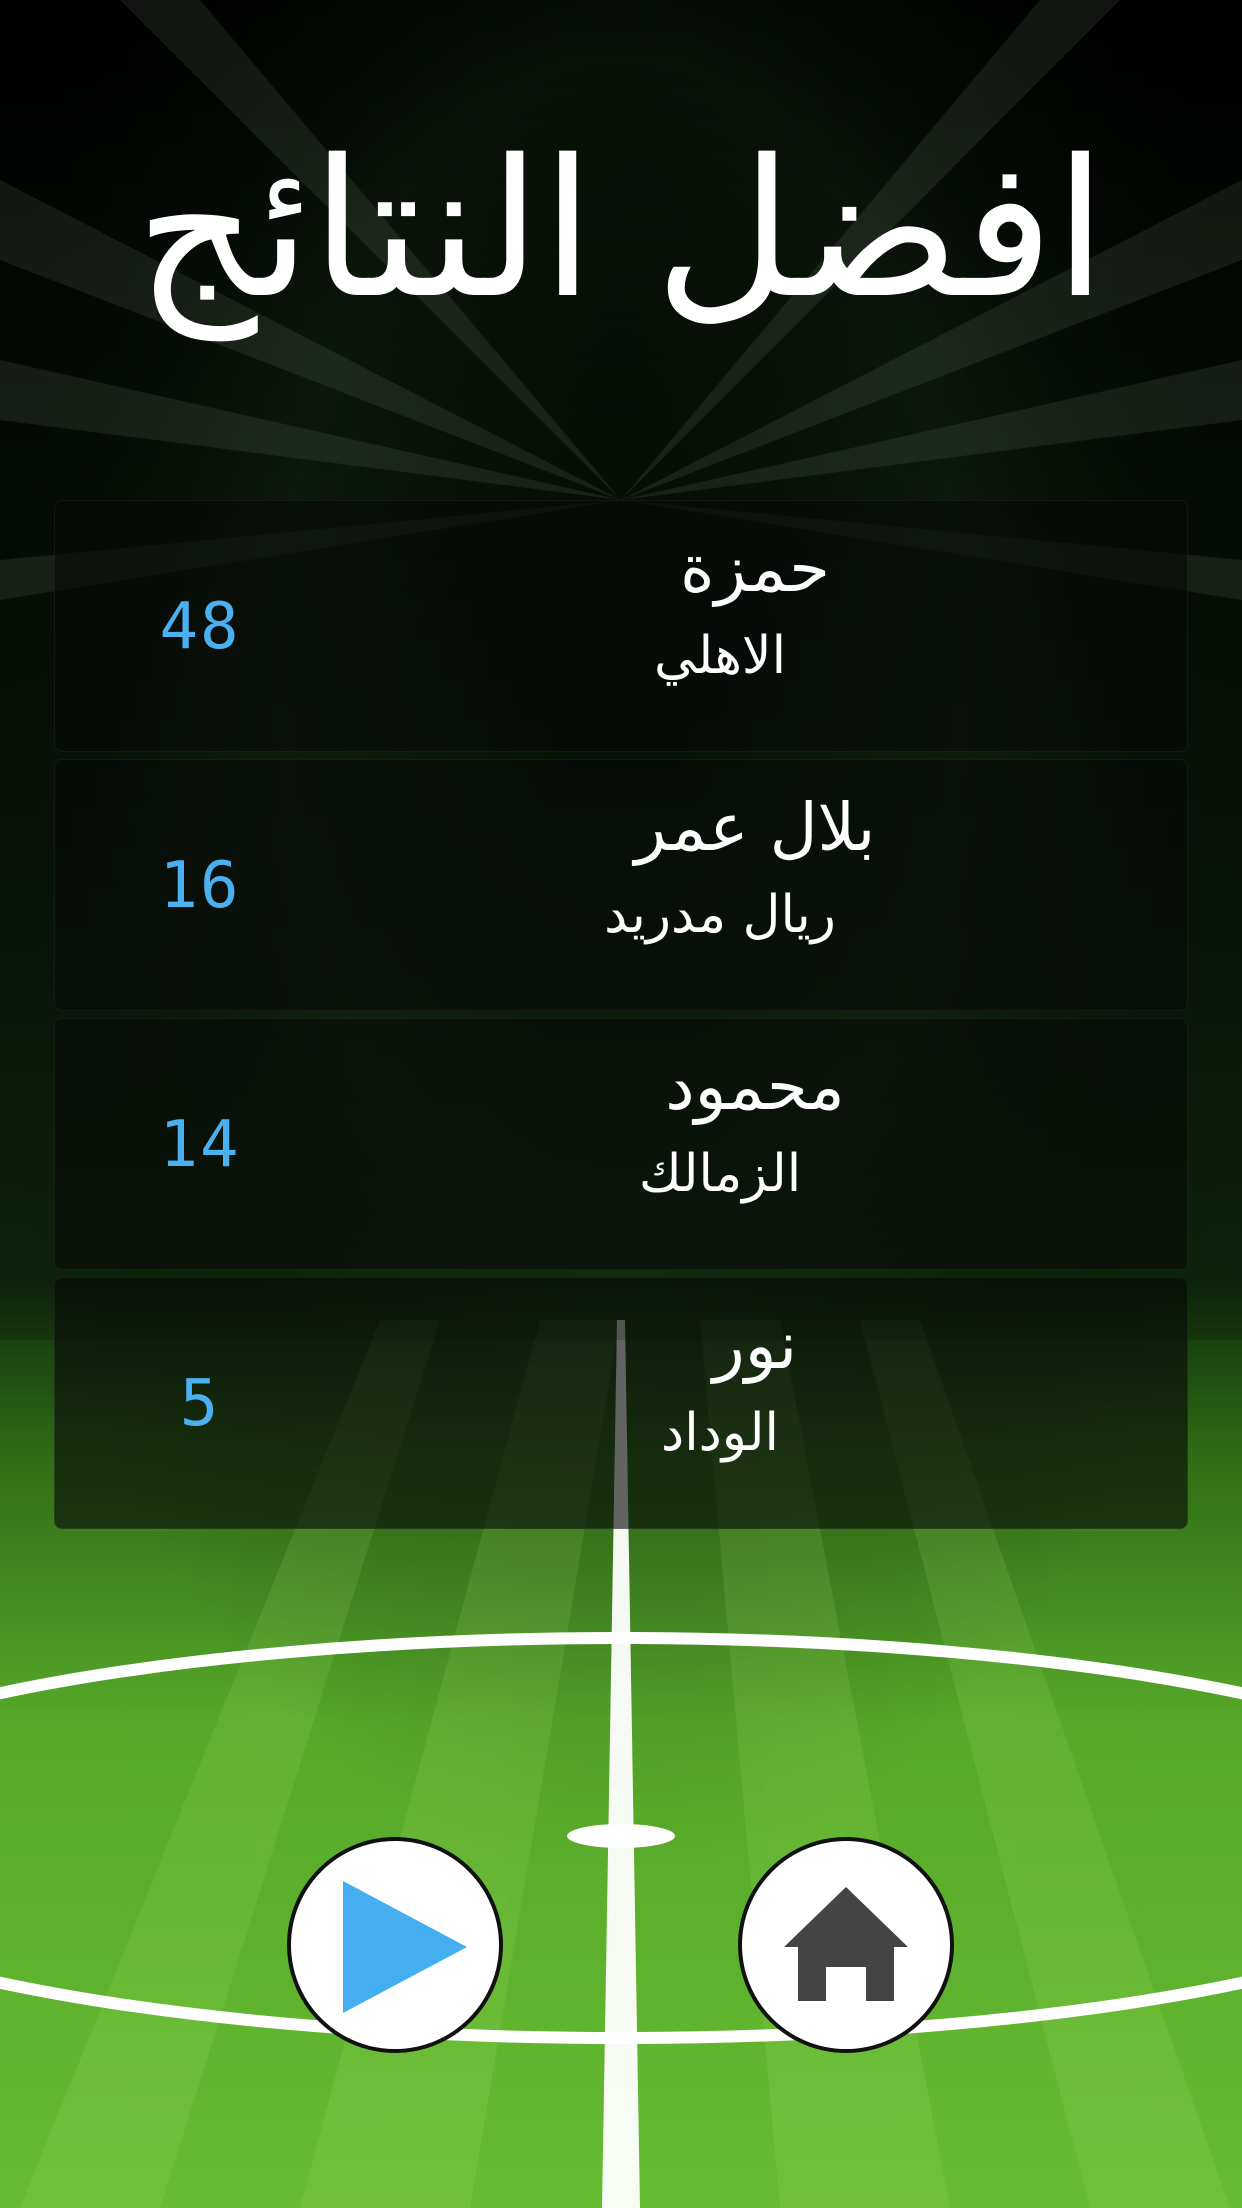  What do you see at coordinates (200, 886) in the screenshot?
I see `score-value: 16` at bounding box center [200, 886].